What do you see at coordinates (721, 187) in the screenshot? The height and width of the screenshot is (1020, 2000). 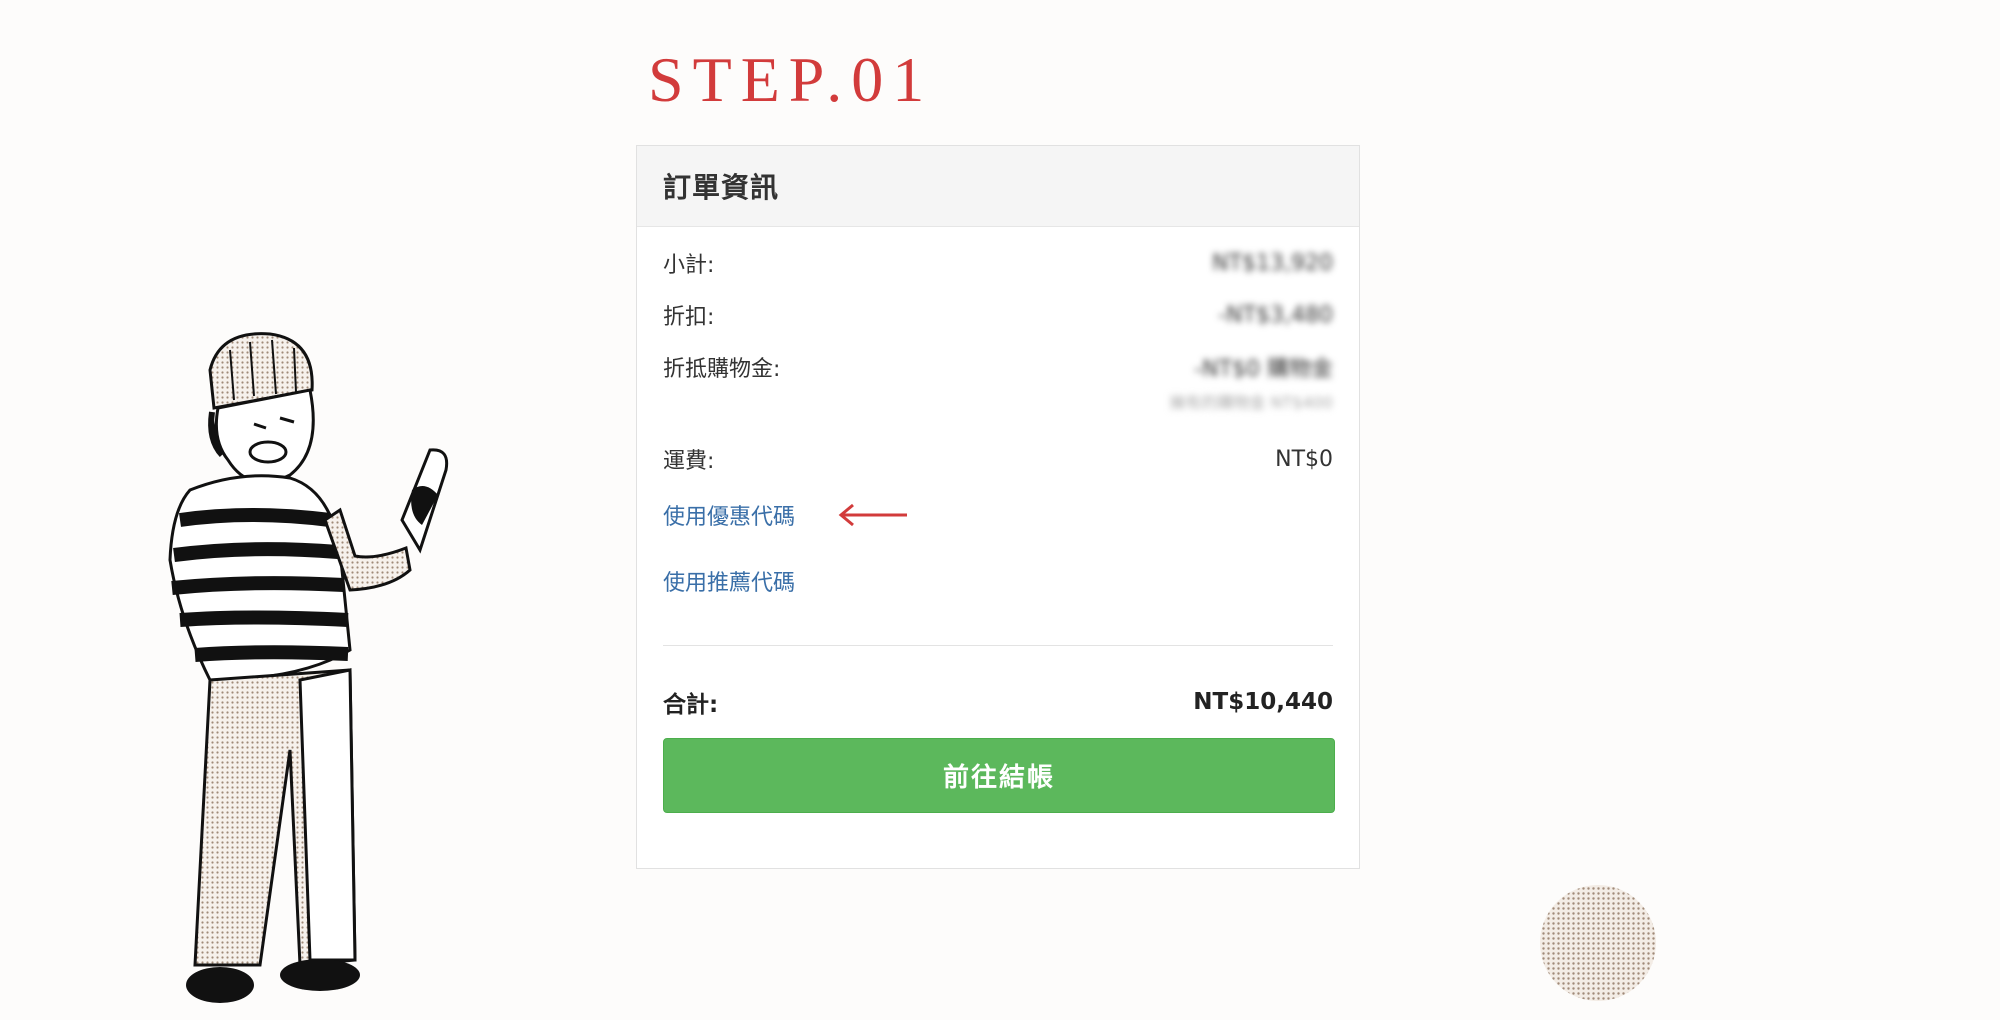 I see `panel-title: 訂單資訊` at bounding box center [721, 187].